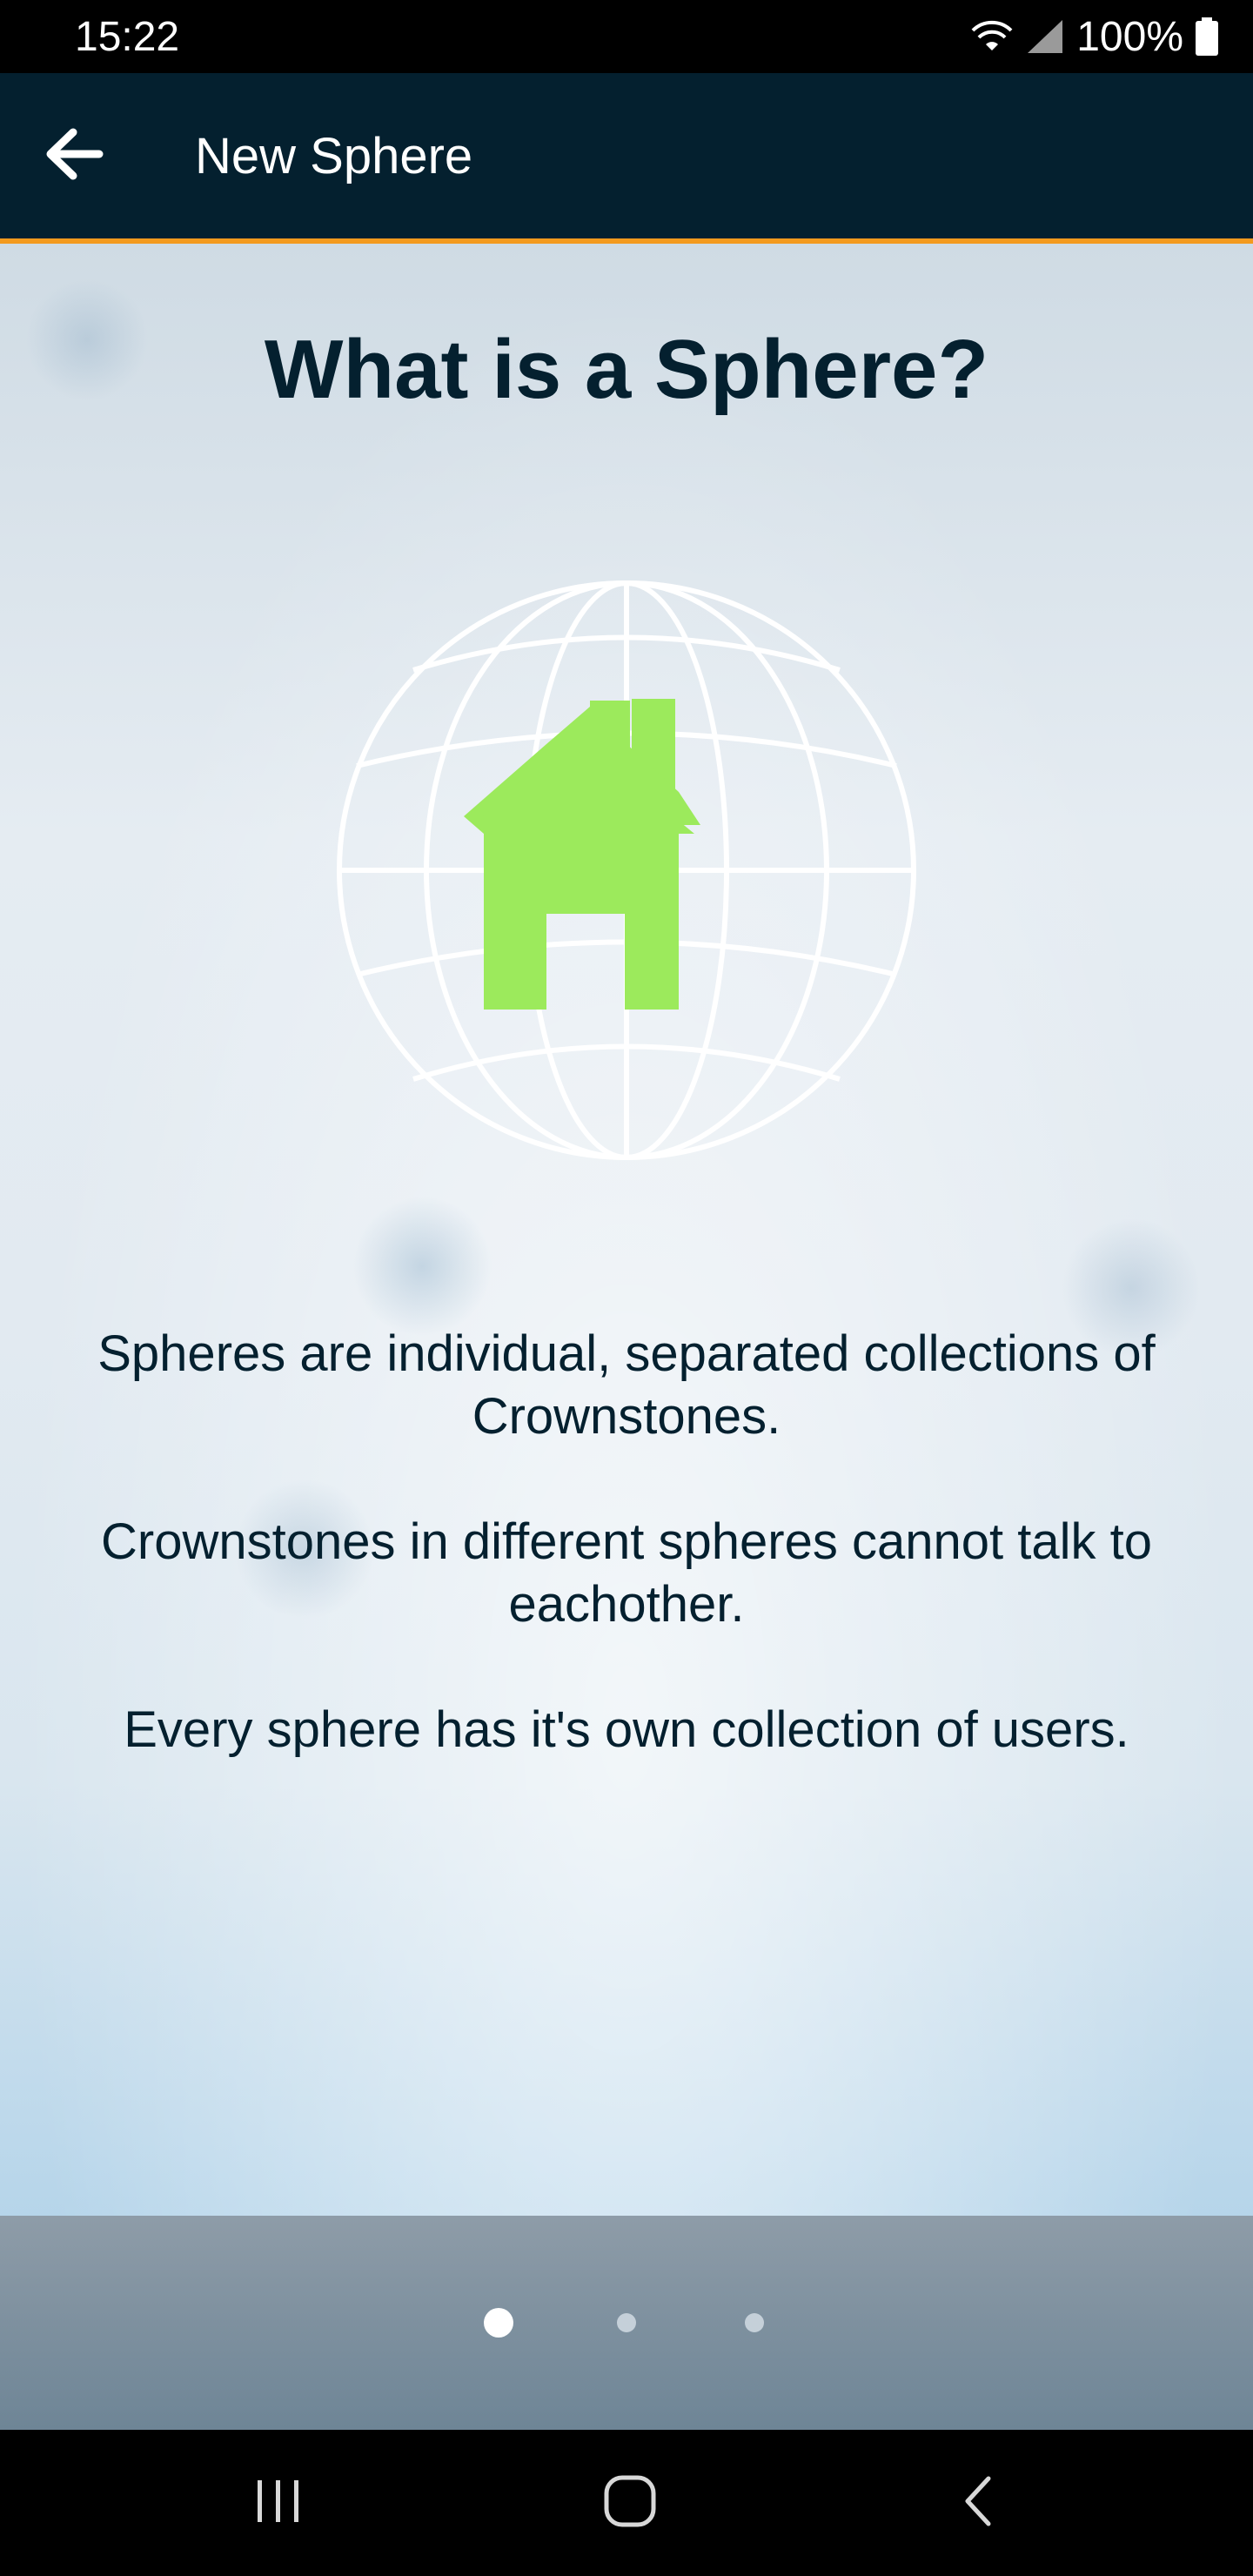 Image resolution: width=1253 pixels, height=2576 pixels. I want to click on recents-button, so click(278, 2503).